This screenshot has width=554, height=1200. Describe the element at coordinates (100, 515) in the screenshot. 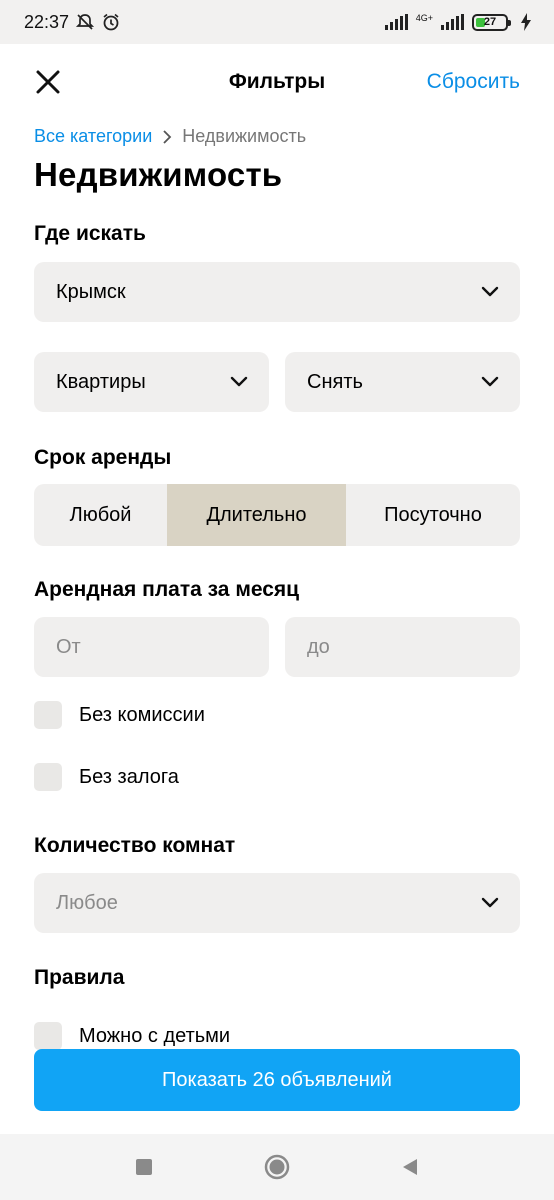

I see `rent-term-option-any: Любой` at that location.